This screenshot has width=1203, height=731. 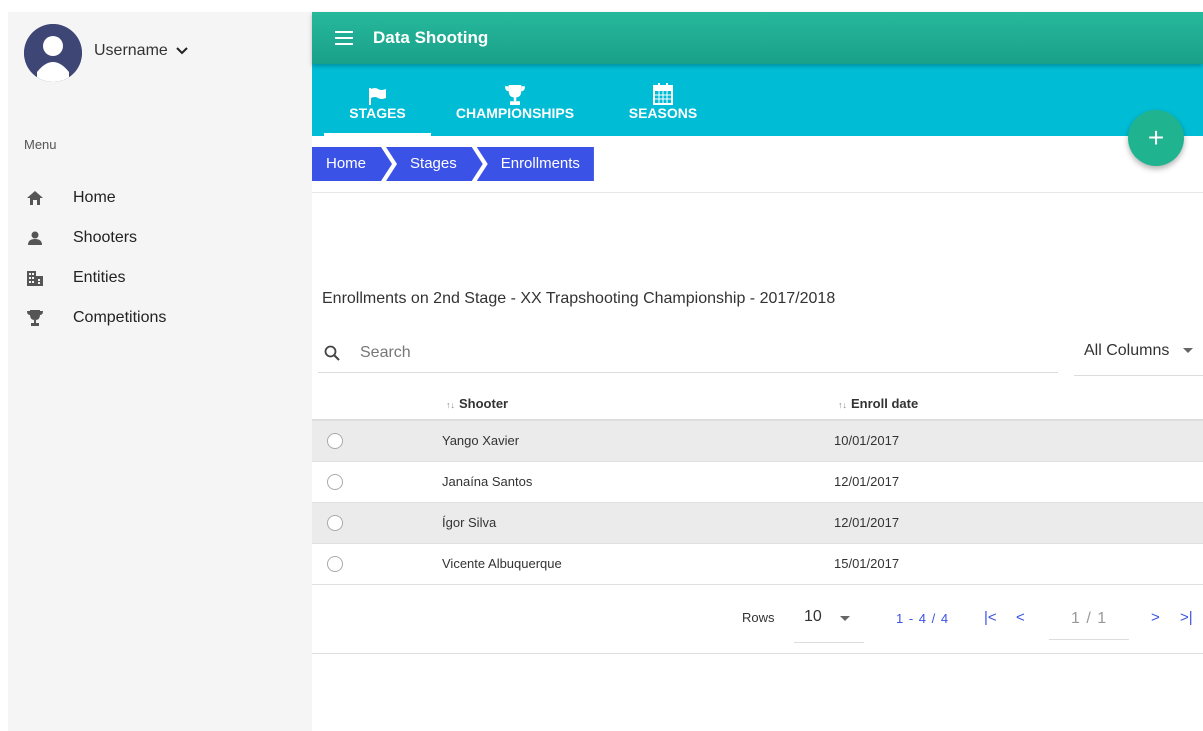 What do you see at coordinates (344, 38) in the screenshot?
I see `menu-icon` at bounding box center [344, 38].